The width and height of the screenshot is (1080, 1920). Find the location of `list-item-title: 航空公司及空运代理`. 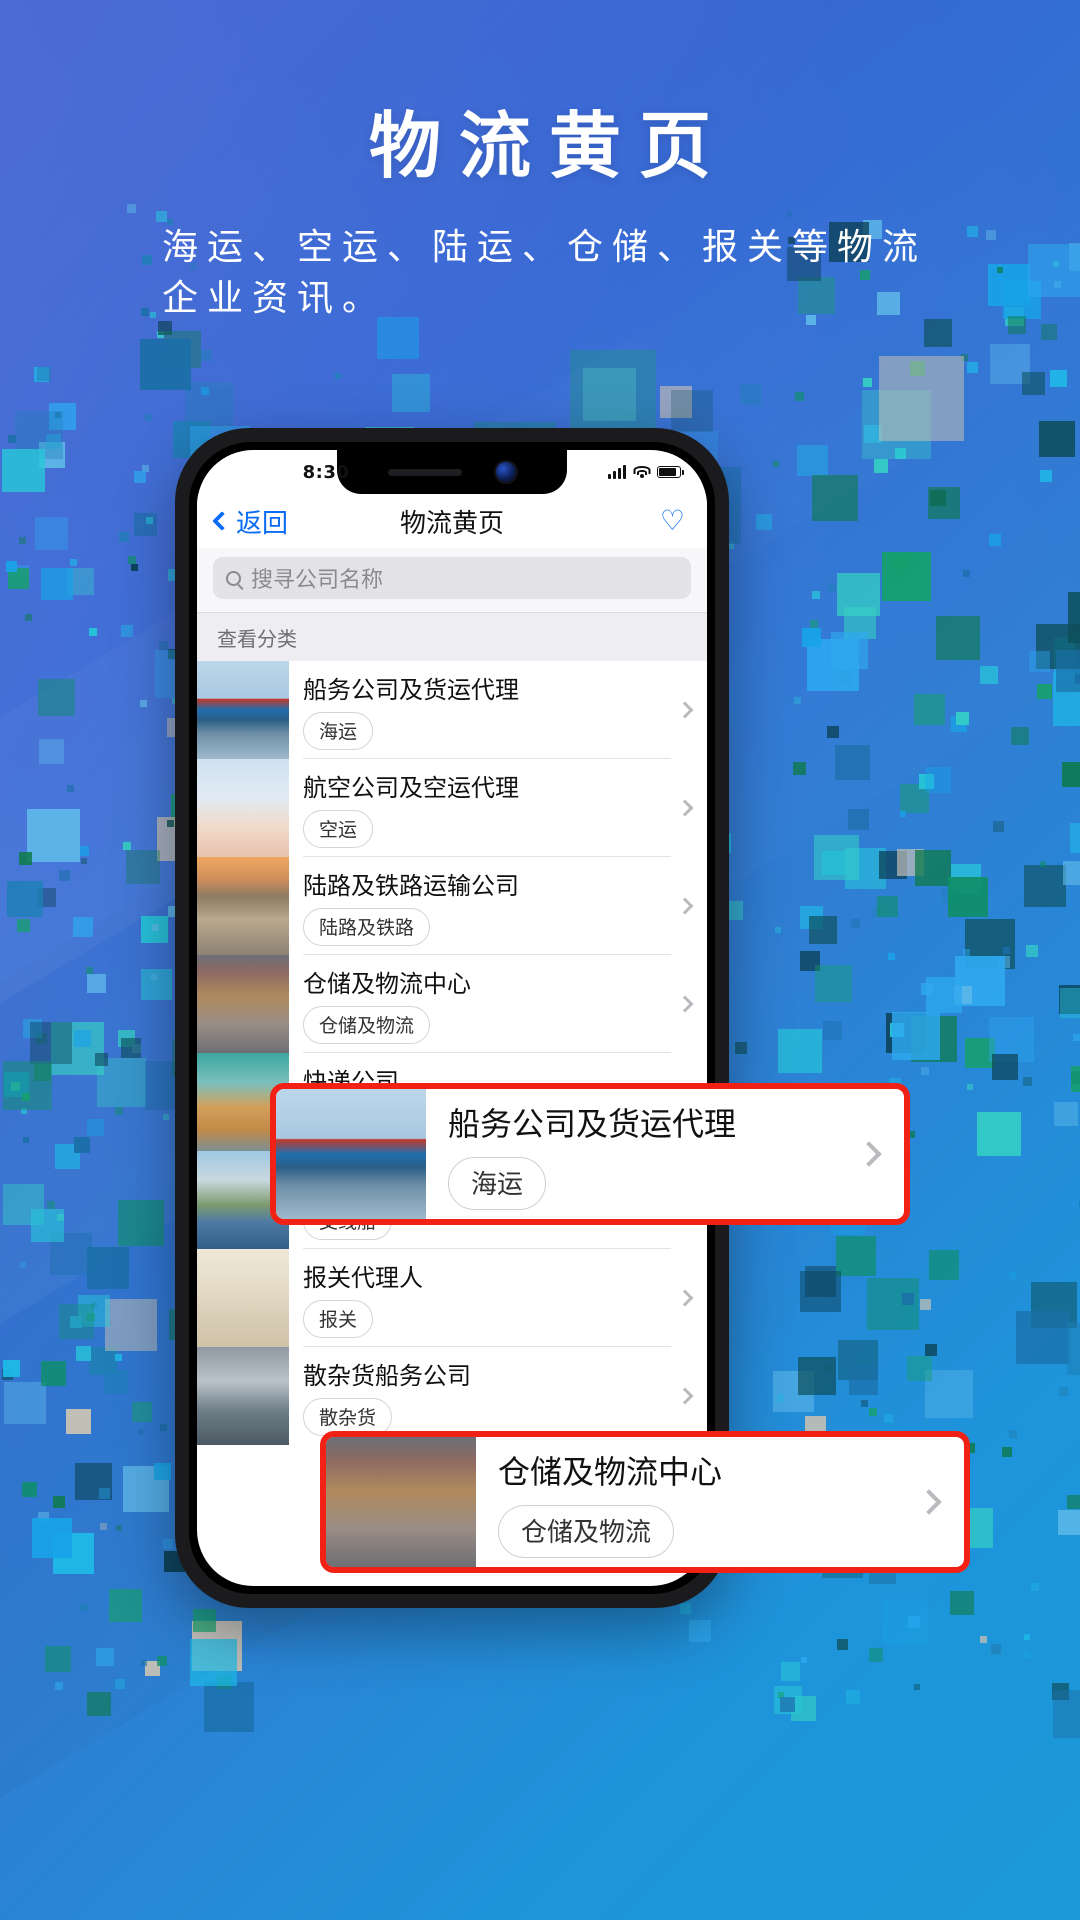

list-item-title: 航空公司及空运代理 is located at coordinates (411, 787).